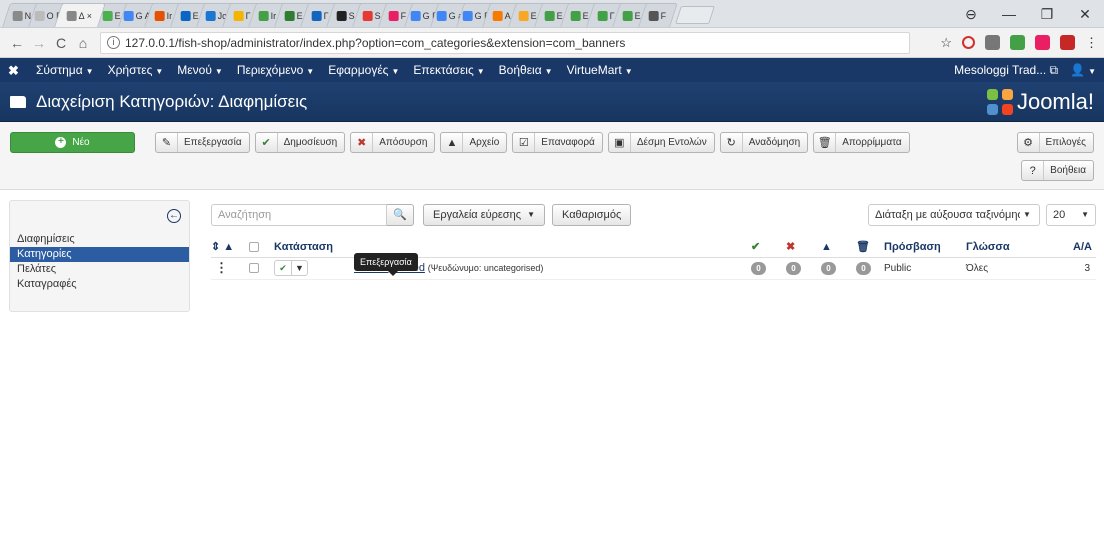  Describe the element at coordinates (299, 268) in the screenshot. I see `status-dropdown-icon: ▼` at that location.